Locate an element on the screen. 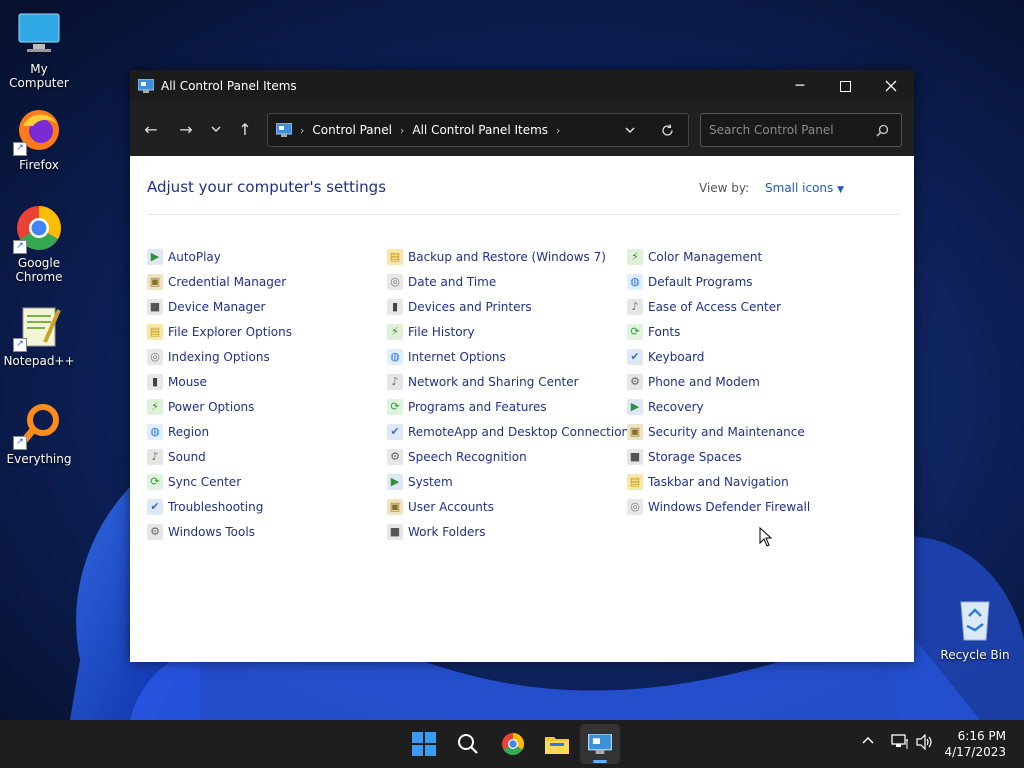  cp-item-work-folders: ■ Work Folders is located at coordinates (511, 531).